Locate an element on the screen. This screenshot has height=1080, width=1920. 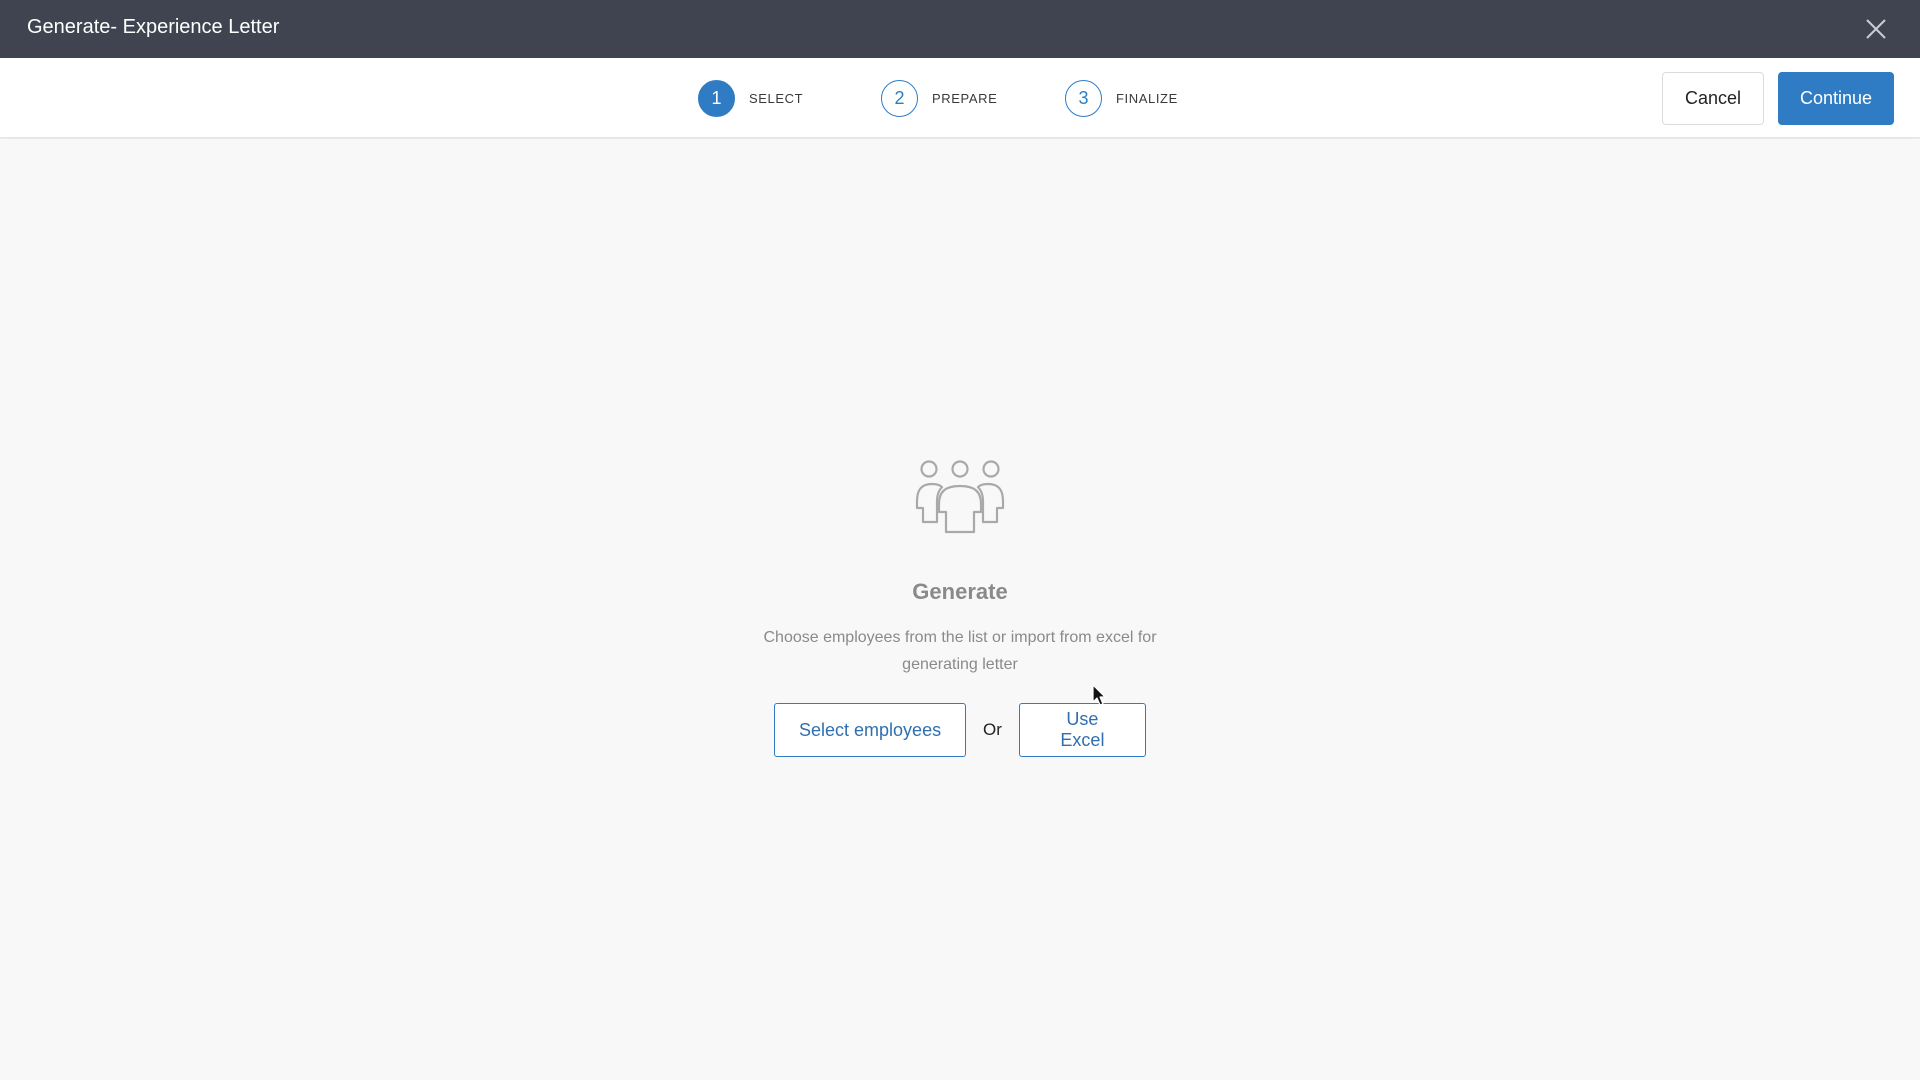
step-prepare: 2 PREPARE is located at coordinates (939, 98).